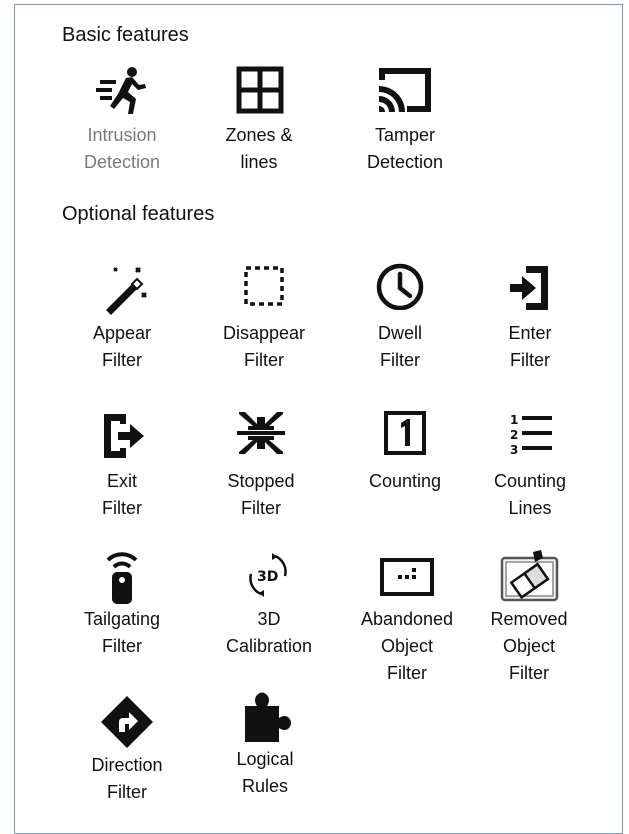  Describe the element at coordinates (122, 148) in the screenshot. I see `feature-label: Intrusion Detection` at that location.